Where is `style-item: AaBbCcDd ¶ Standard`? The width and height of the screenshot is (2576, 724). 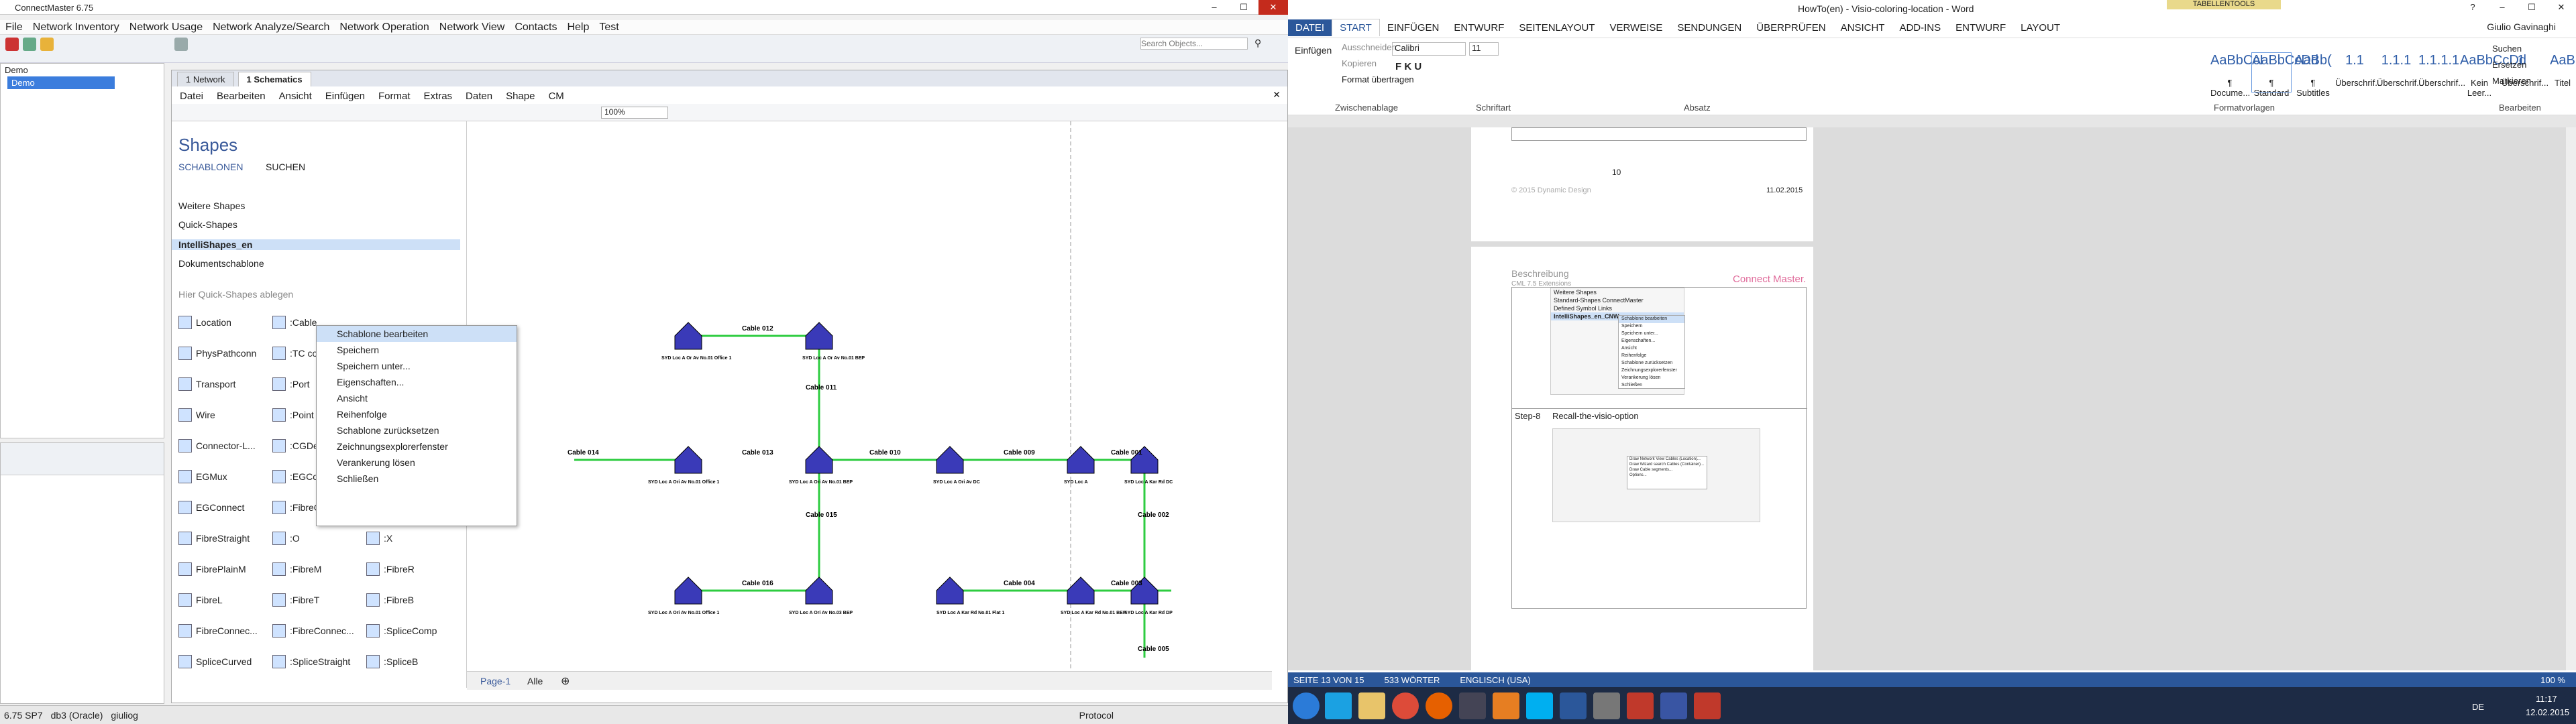
style-item: AaBbCcDd ¶ Standard is located at coordinates (2284, 75).